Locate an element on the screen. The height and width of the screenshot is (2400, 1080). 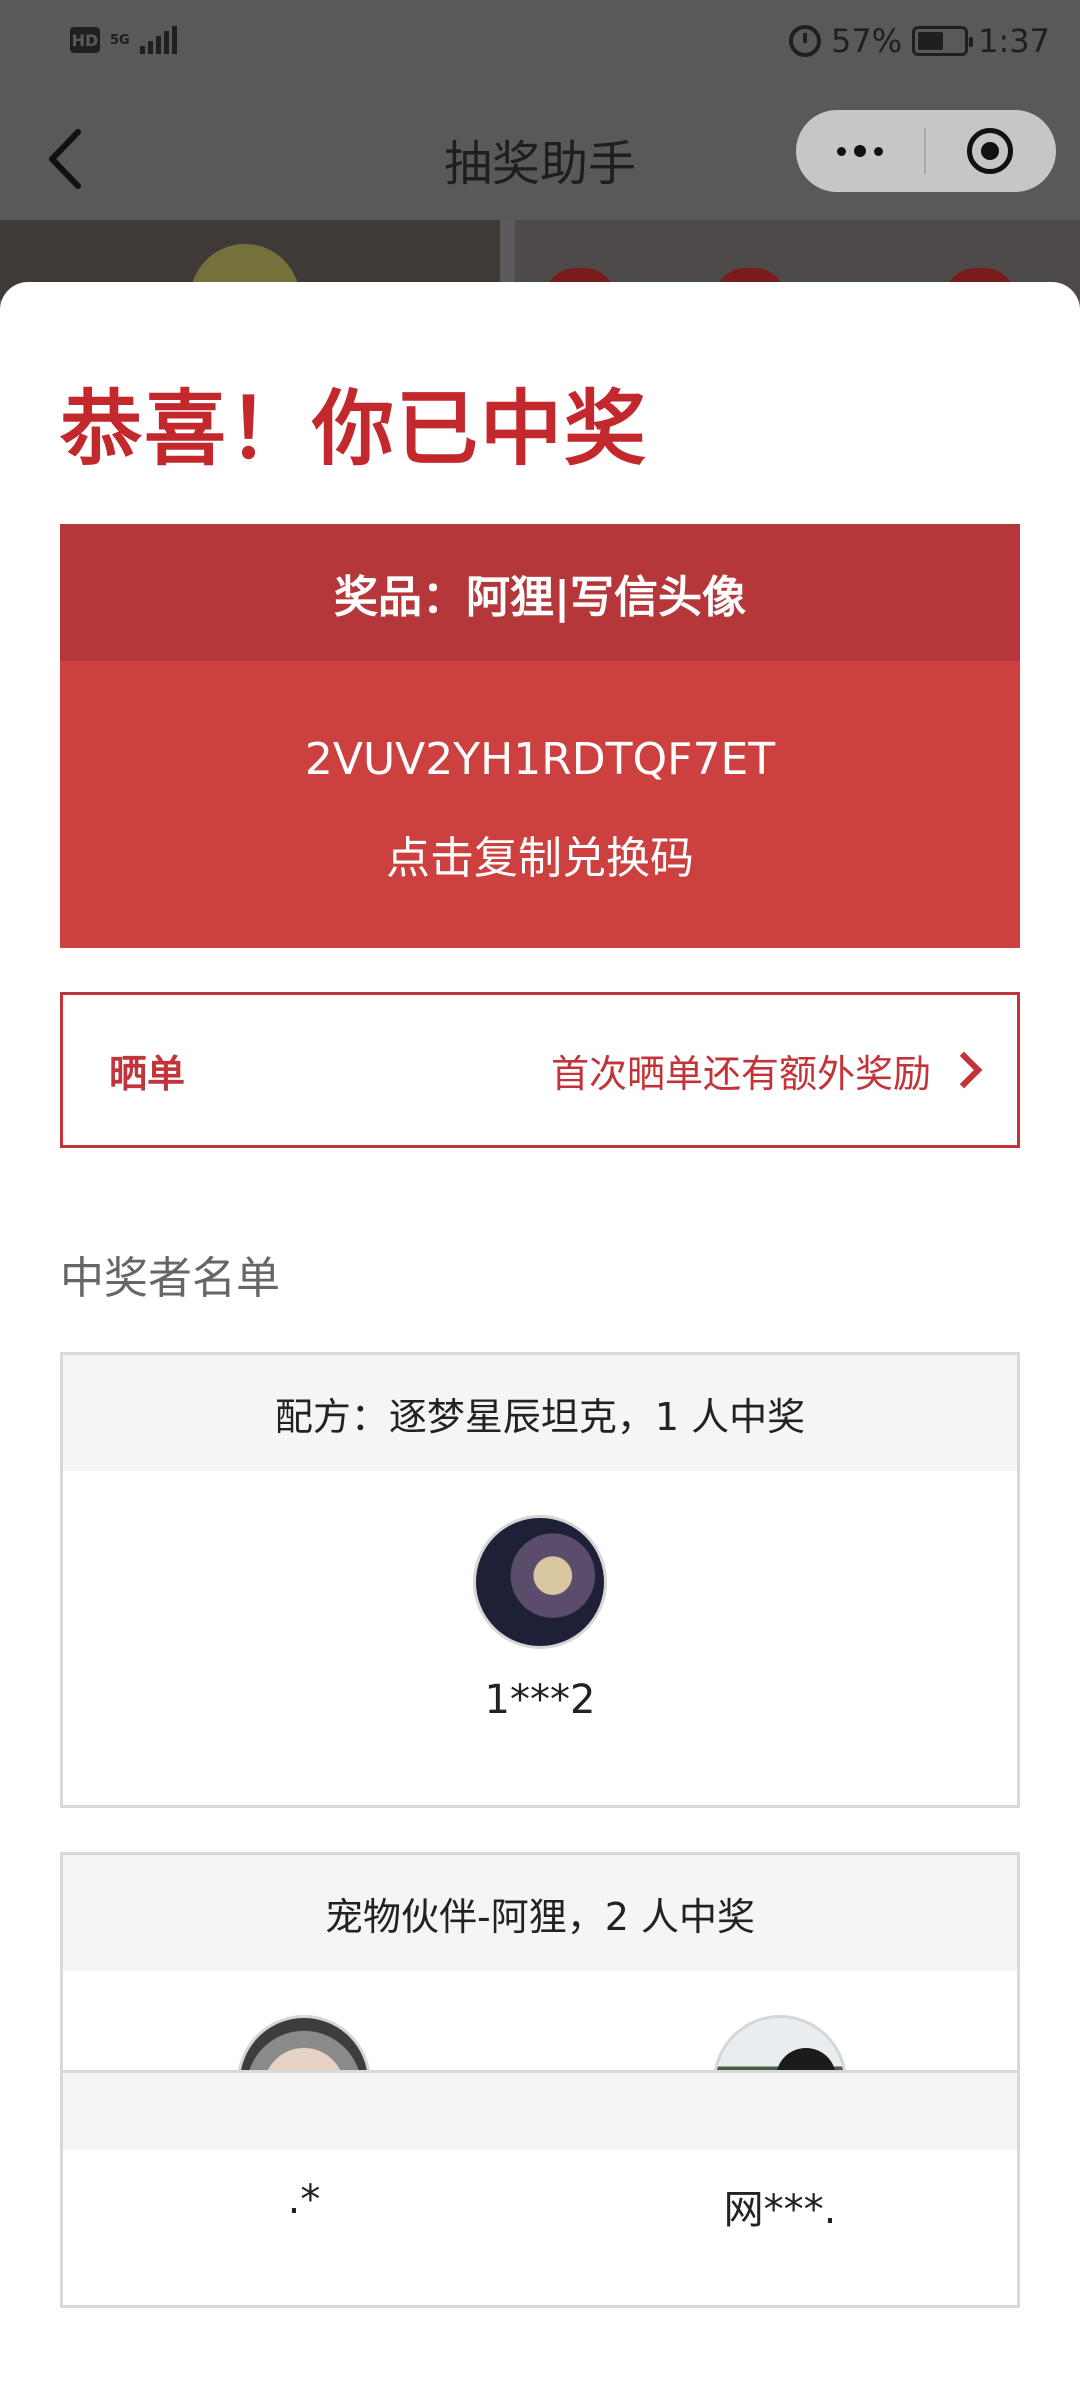
share-label: 晒单 is located at coordinates (147, 1073).